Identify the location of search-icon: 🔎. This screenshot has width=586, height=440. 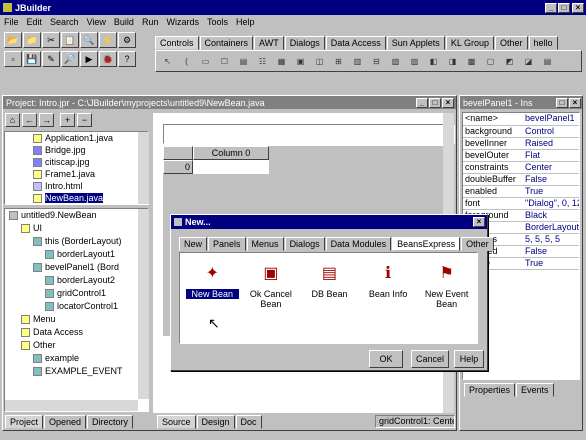
(70, 59).